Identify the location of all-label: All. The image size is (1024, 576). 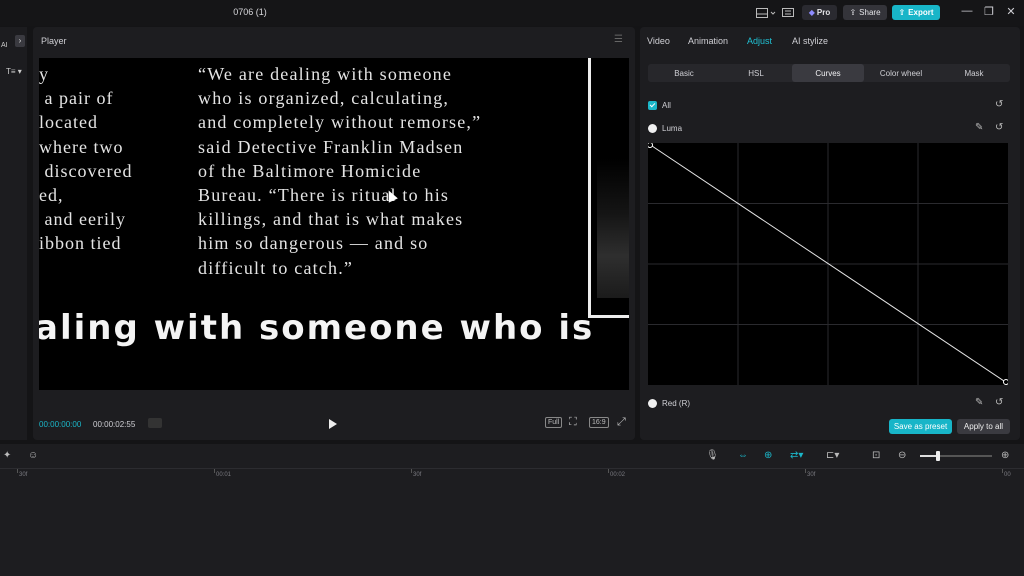
(666, 105).